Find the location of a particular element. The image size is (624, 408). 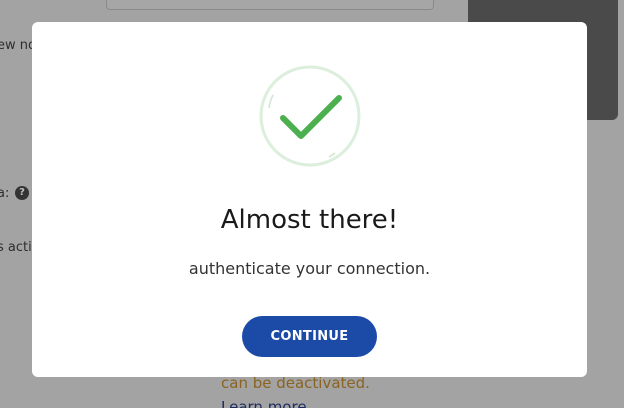

background-text-new: ew no is located at coordinates (18, 45).